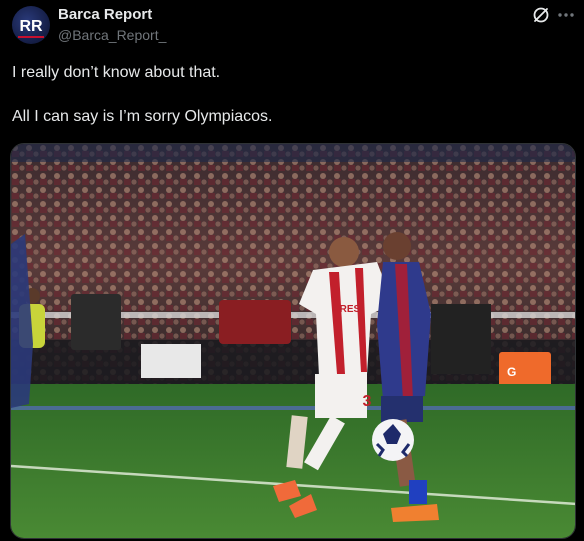  I want to click on svg-text: RR, so click(31, 26).